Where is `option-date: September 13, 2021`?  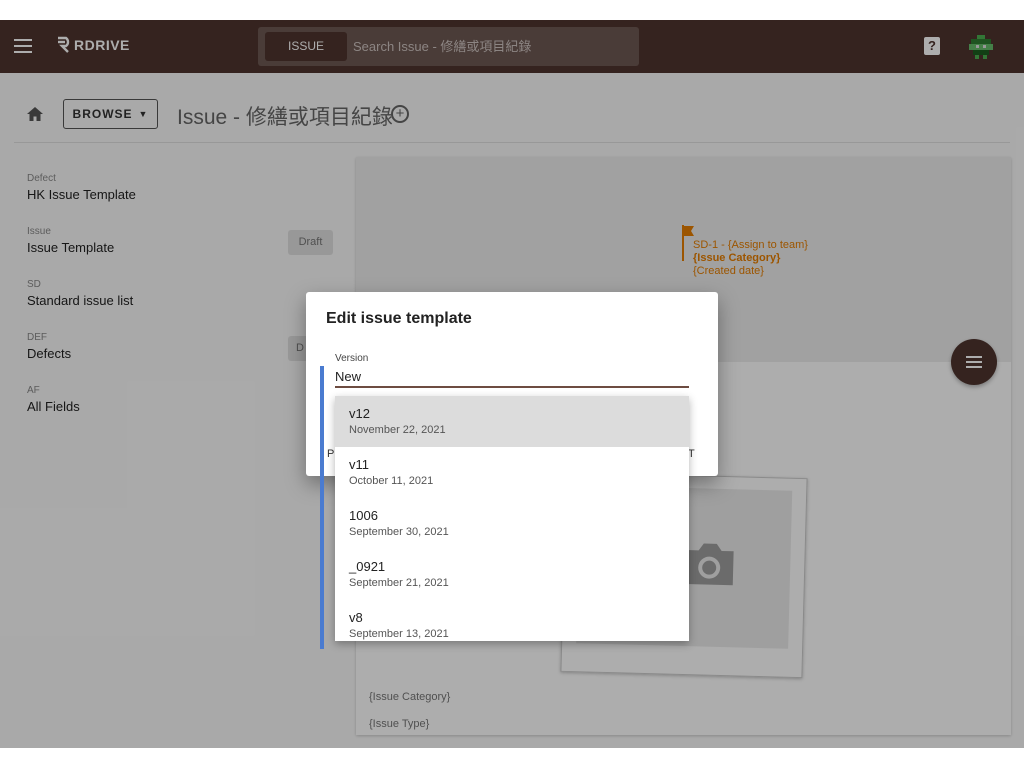
option-date: September 13, 2021 is located at coordinates (399, 634).